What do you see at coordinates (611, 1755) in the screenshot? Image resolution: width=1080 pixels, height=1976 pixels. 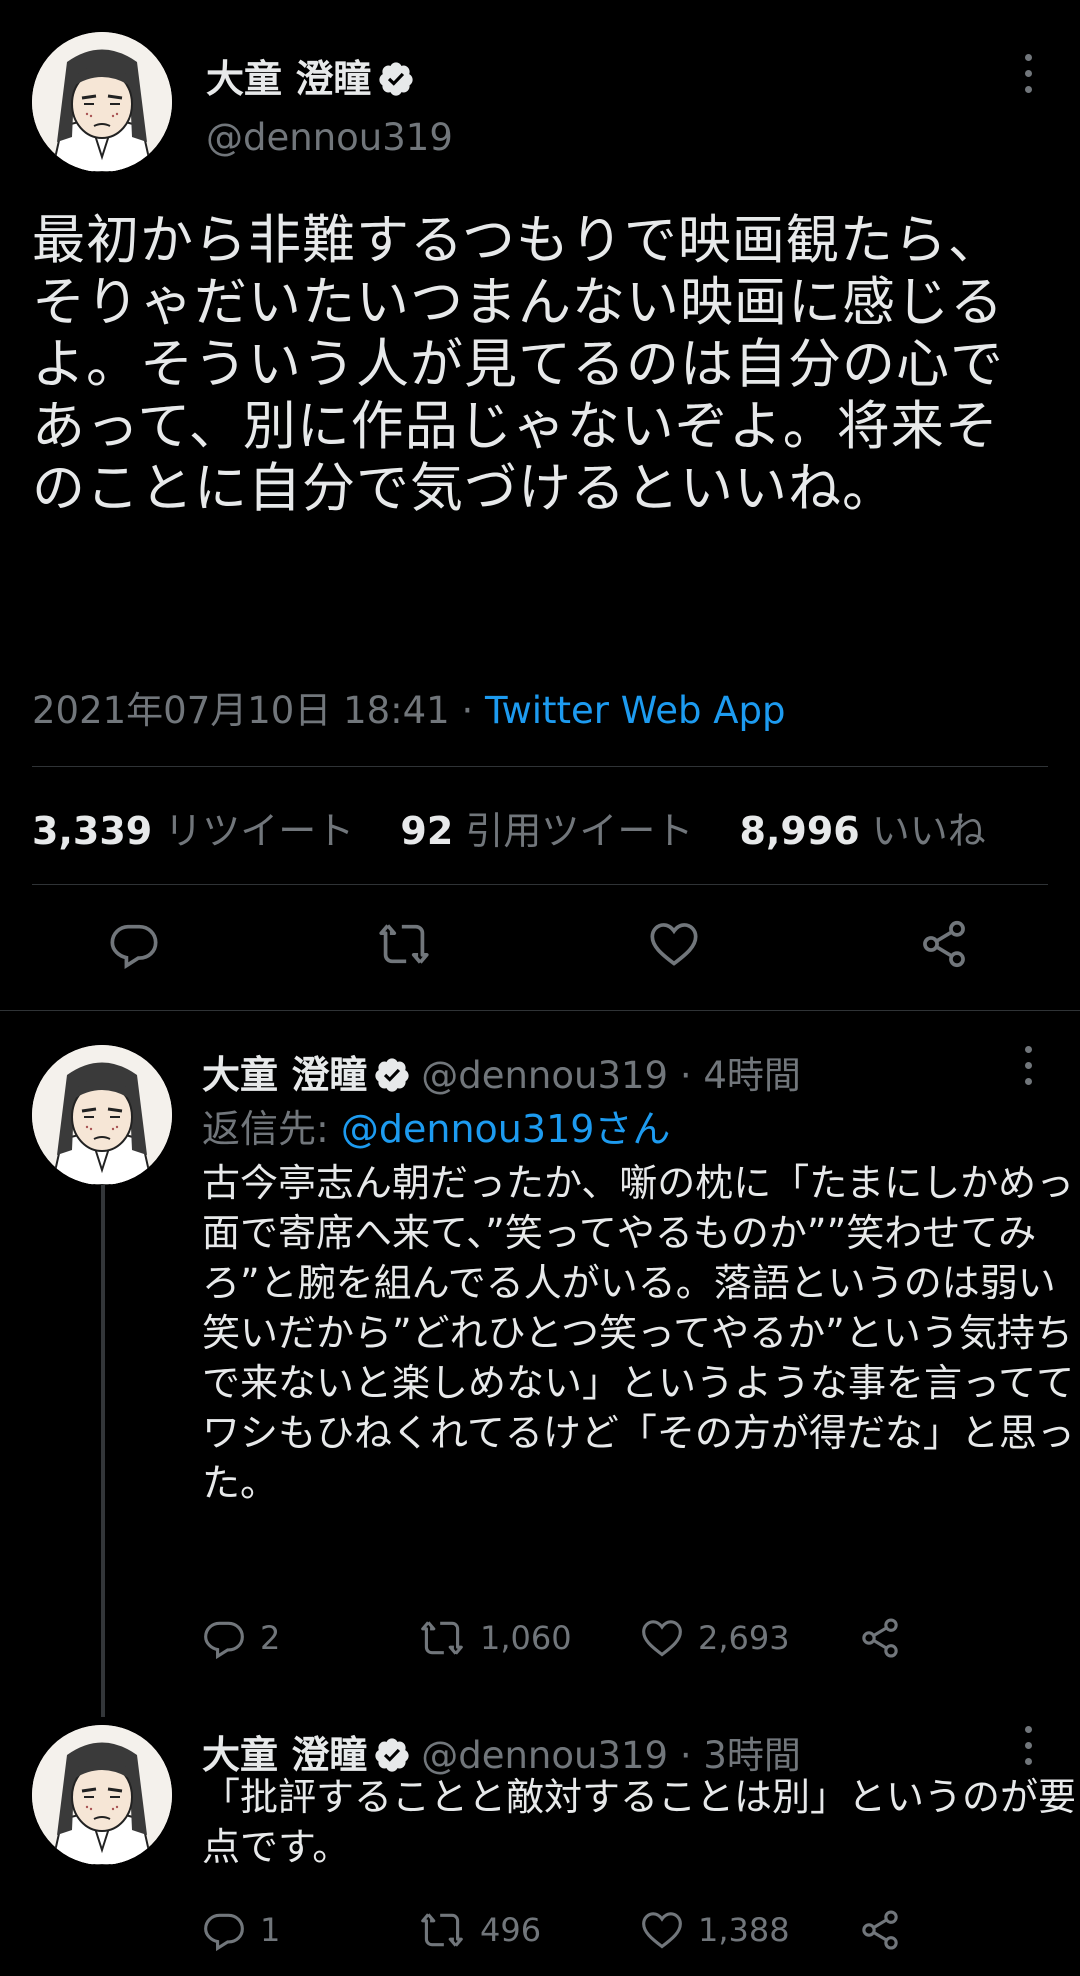 I see `handle-time: @dennou319 · 3時間` at bounding box center [611, 1755].